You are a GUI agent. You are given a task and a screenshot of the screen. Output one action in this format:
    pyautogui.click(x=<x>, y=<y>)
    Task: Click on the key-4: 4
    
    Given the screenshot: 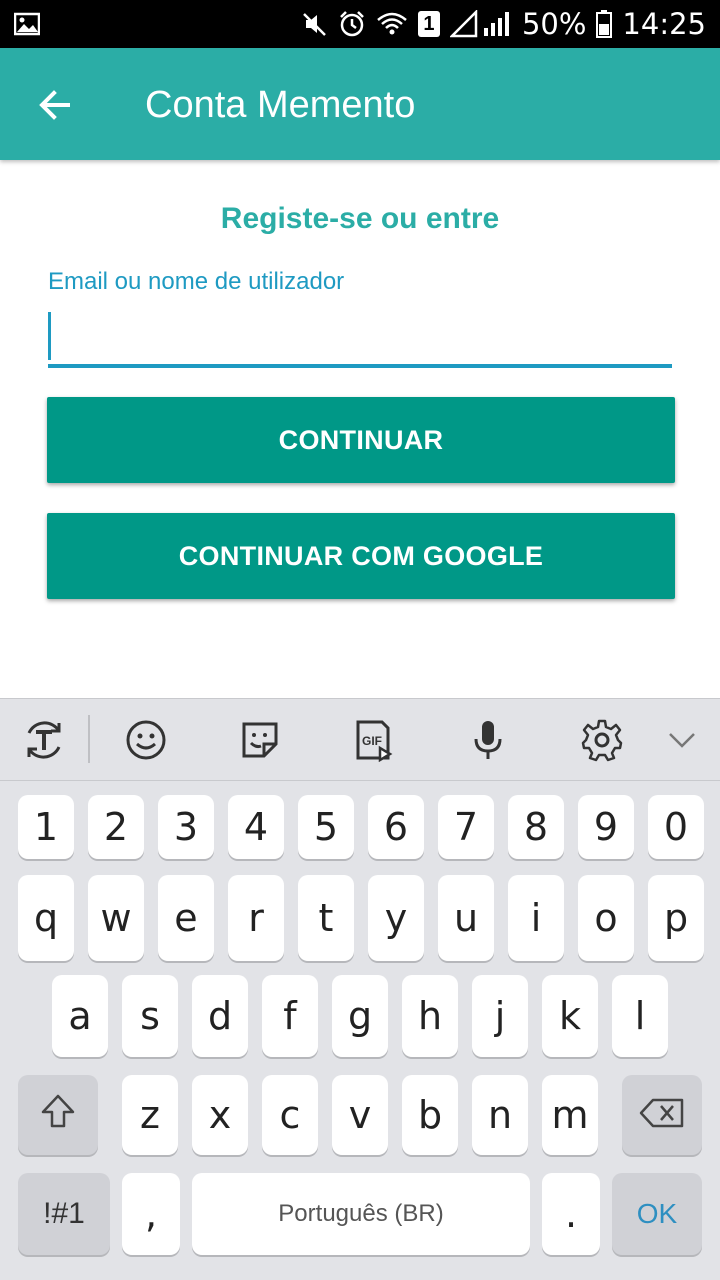 What is the action you would take?
    pyautogui.click(x=256, y=827)
    